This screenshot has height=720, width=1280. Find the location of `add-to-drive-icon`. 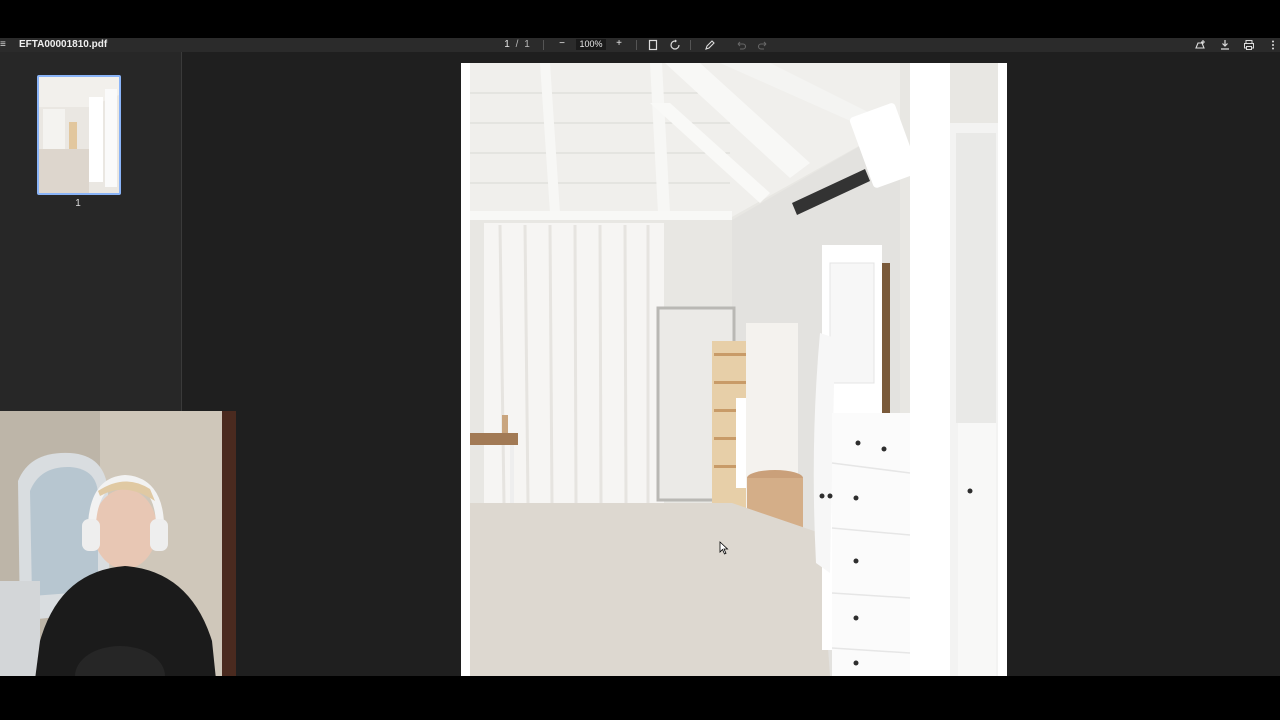

add-to-drive-icon is located at coordinates (1200, 45).